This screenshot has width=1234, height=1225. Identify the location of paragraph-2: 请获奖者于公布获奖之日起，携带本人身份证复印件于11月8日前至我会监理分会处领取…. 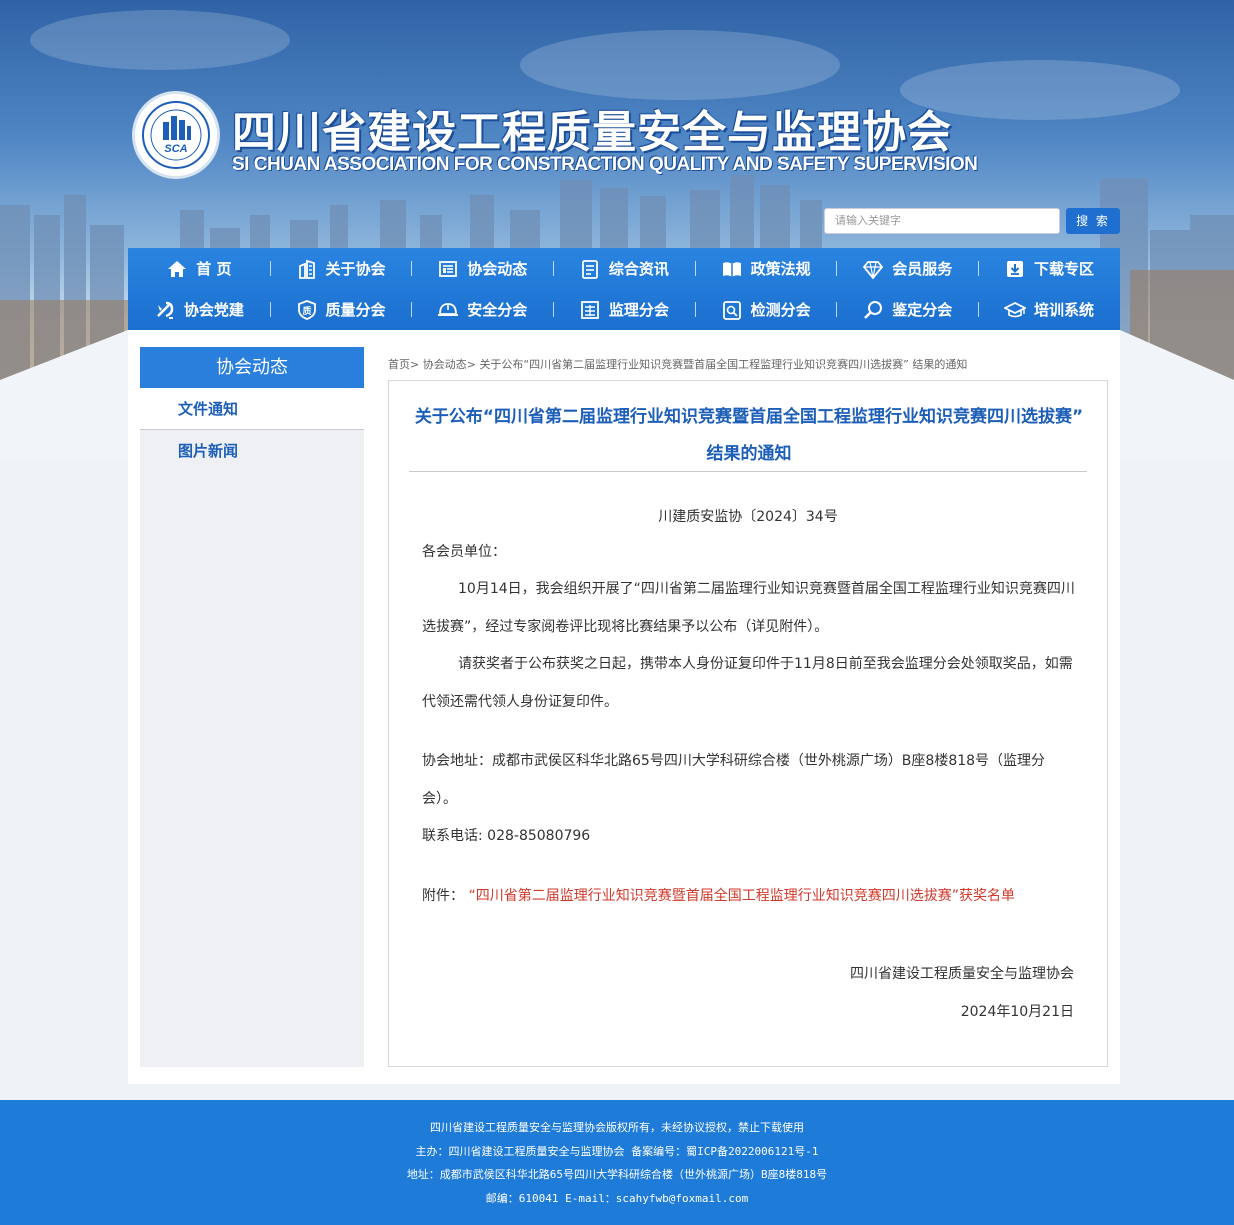
(747, 683).